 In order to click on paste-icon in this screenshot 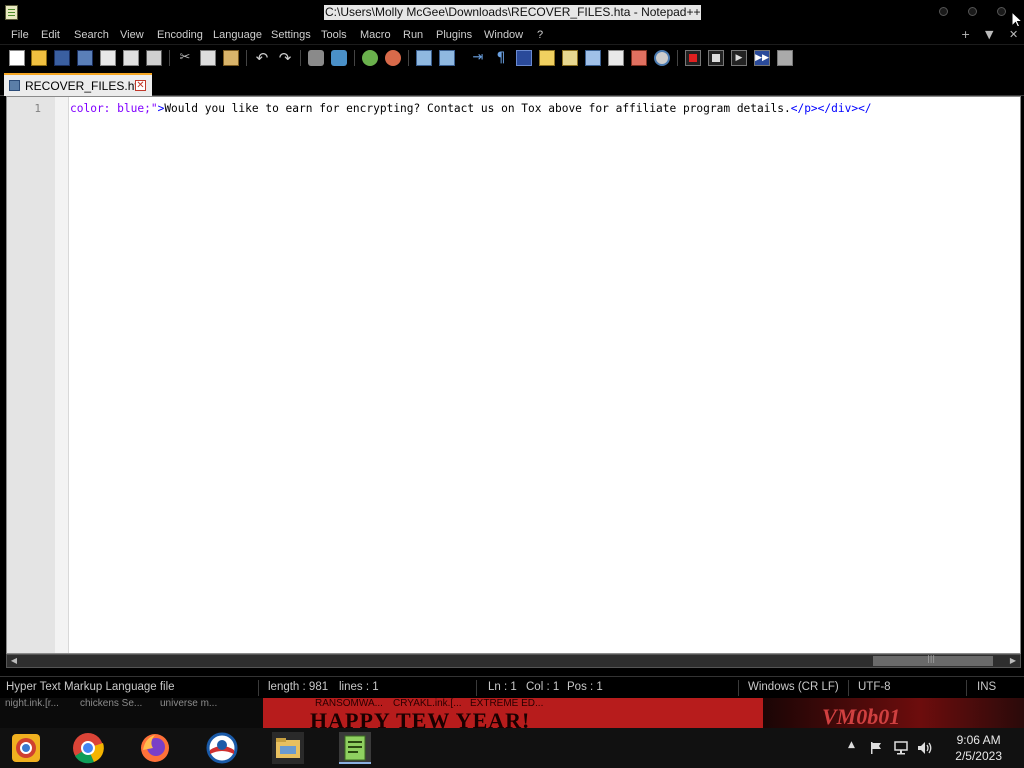, I will do `click(231, 58)`.